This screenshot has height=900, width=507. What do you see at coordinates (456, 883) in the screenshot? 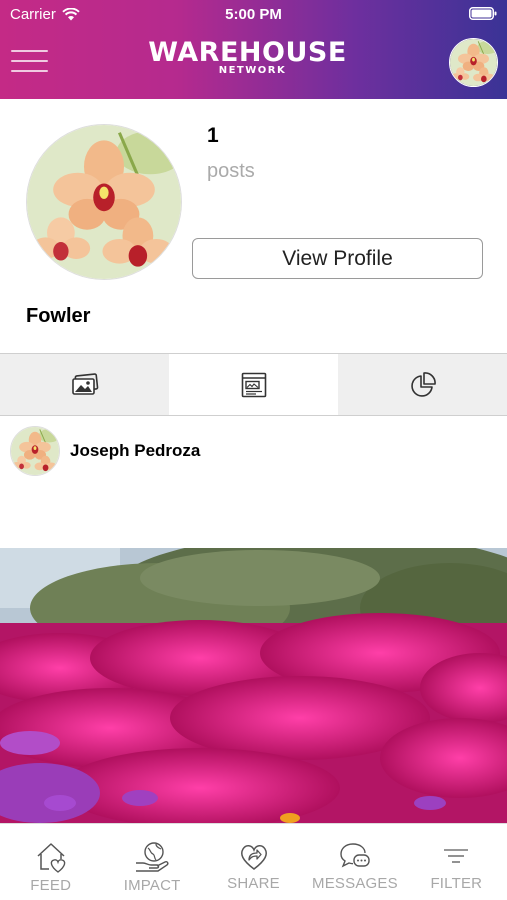
I see `nav-filter-label: FILTER` at bounding box center [456, 883].